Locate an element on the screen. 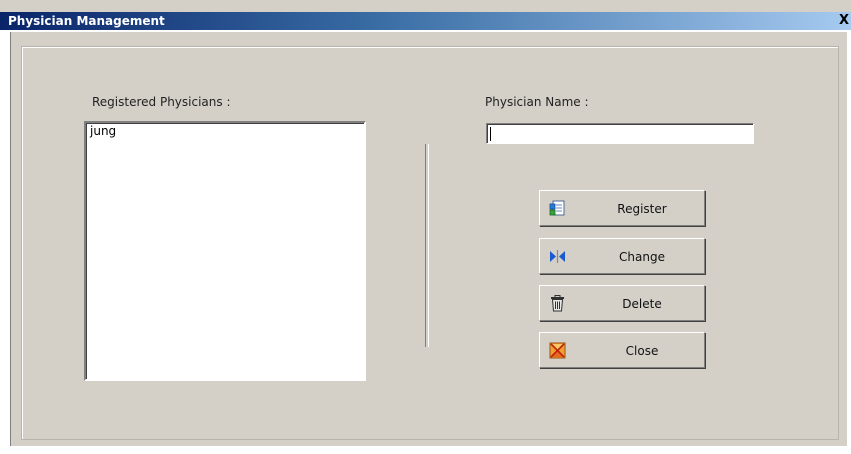  close-icon is located at coordinates (557, 350).